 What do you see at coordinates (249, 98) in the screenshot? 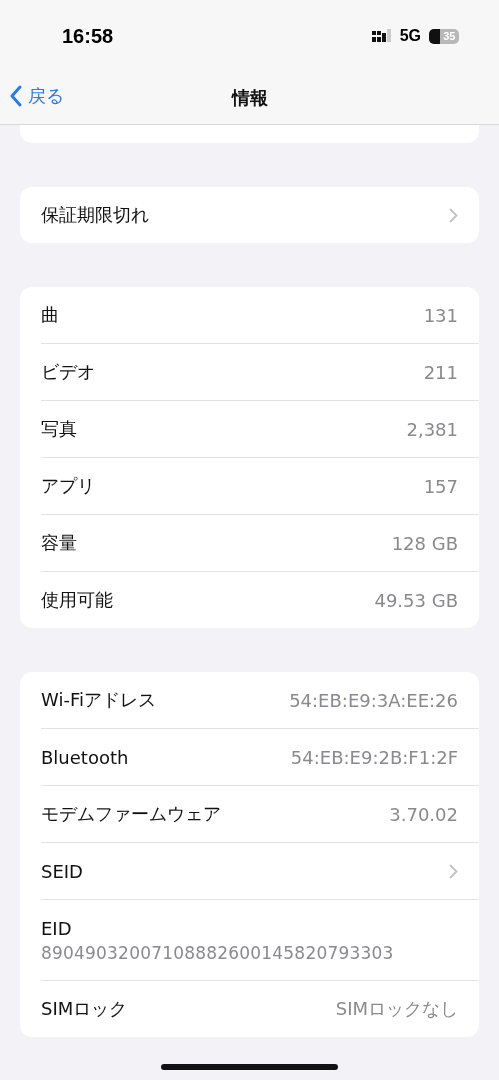
I see `page-title: 情報` at bounding box center [249, 98].